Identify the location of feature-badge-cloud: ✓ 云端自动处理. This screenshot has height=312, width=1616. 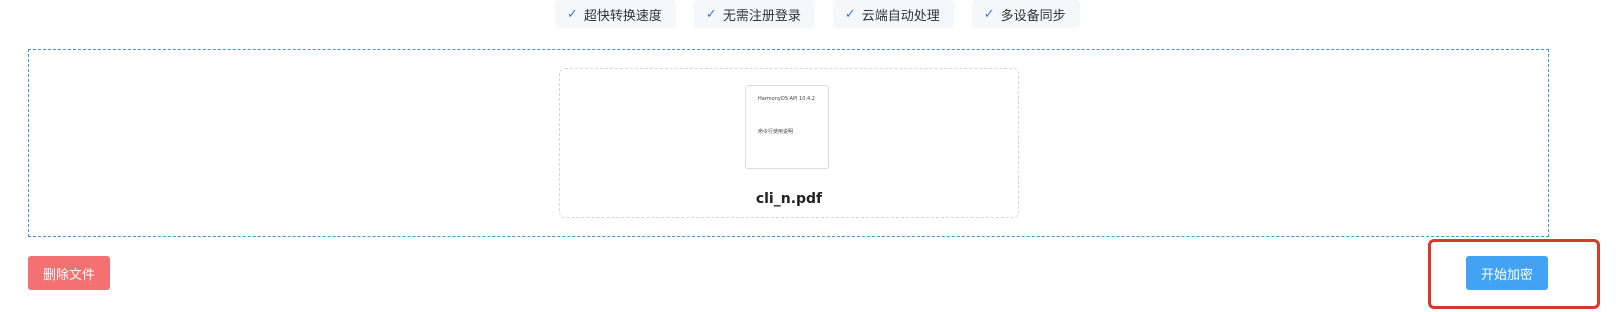
(893, 14).